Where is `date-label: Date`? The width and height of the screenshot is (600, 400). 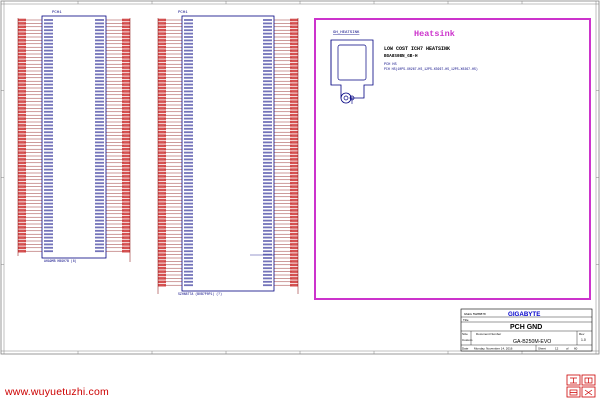
date-label: Date is located at coordinates (465, 349).